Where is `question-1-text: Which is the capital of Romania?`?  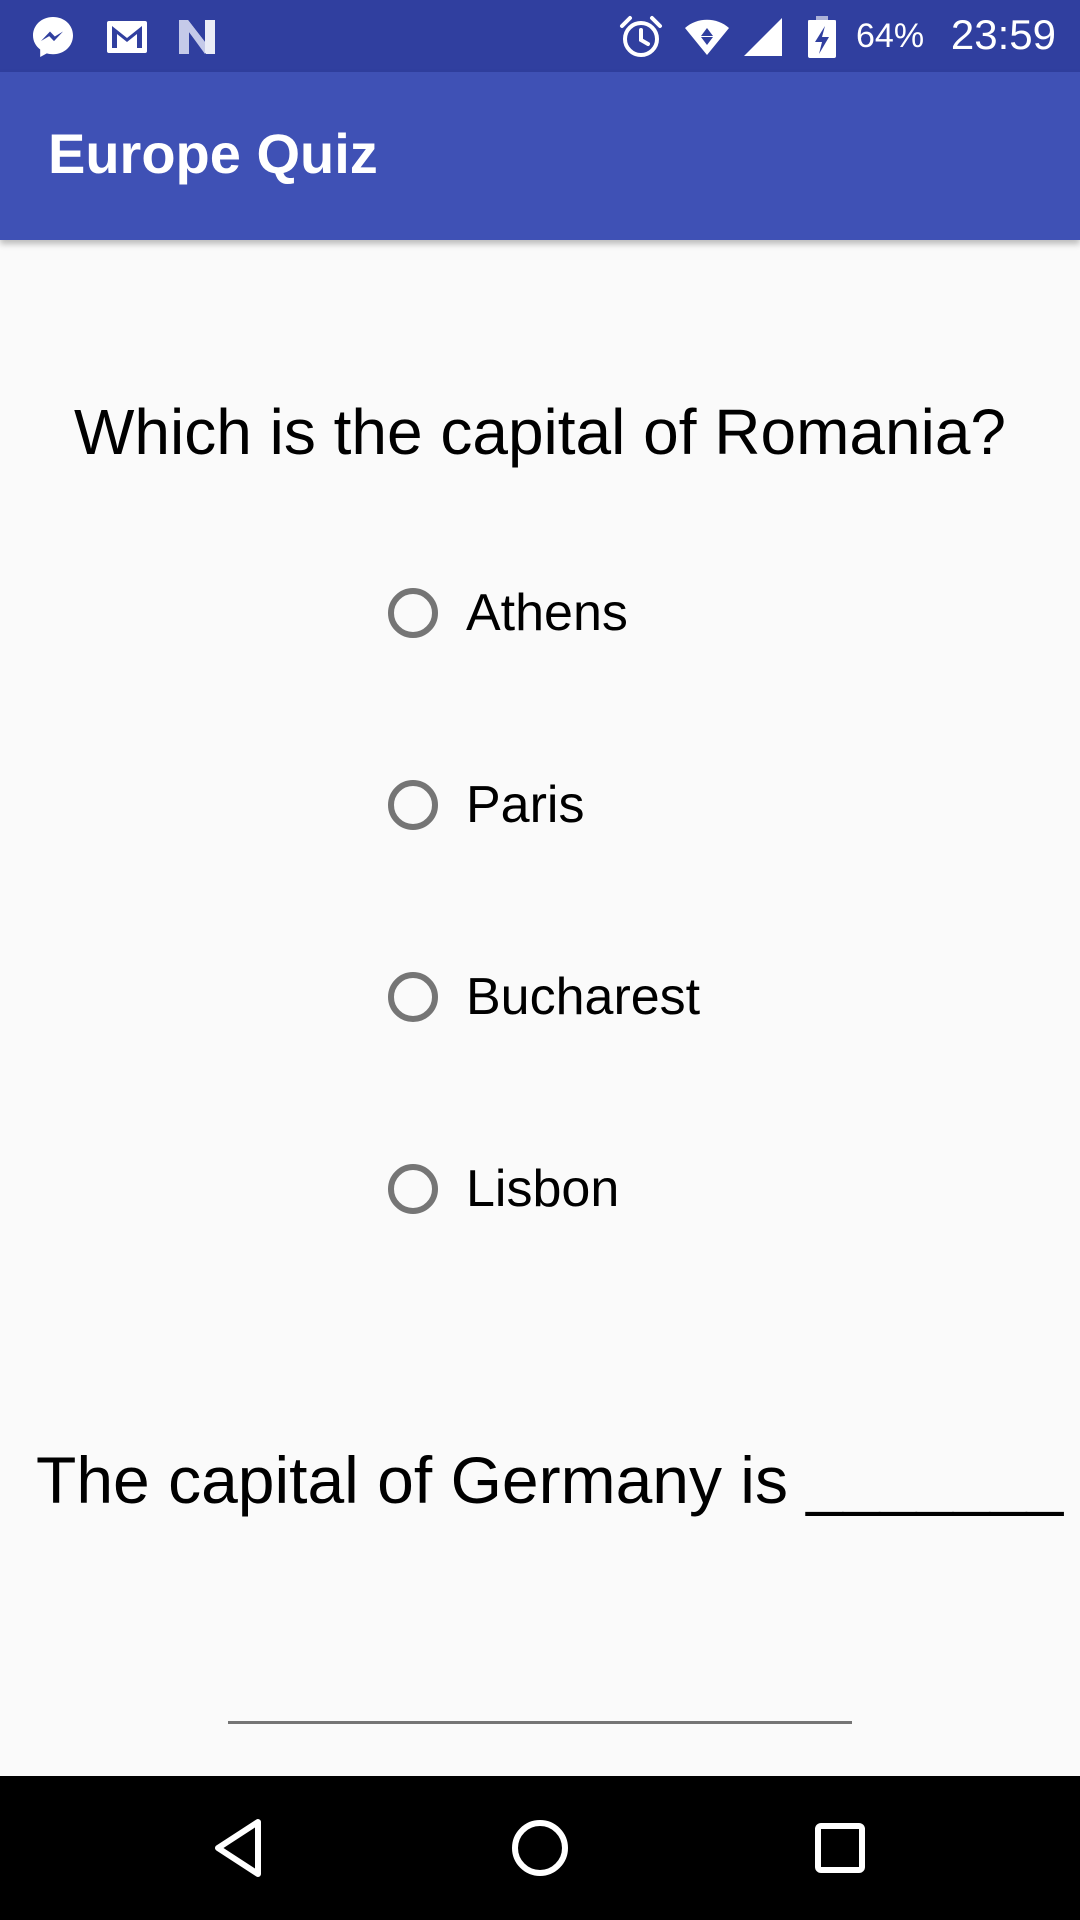
question-1-text: Which is the capital of Romania? is located at coordinates (540, 432).